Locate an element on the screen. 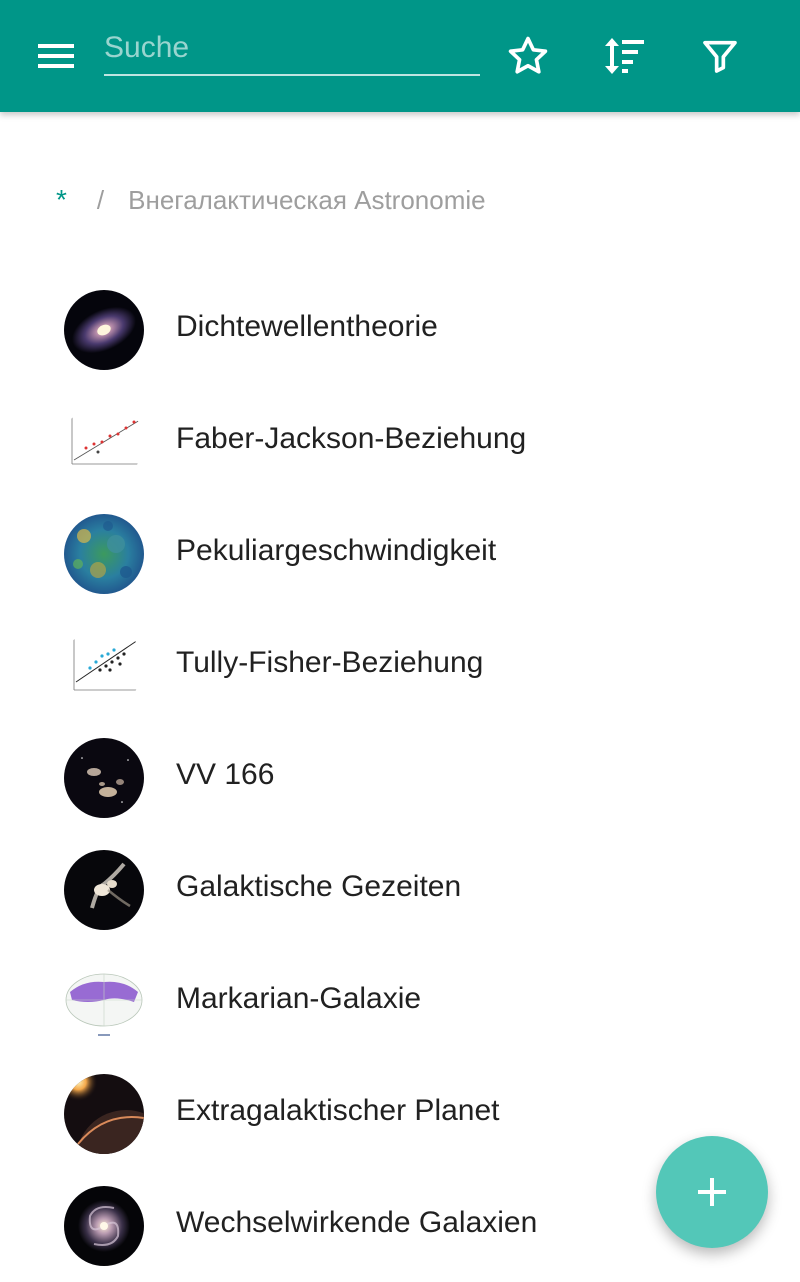  list-item: Dichtewellentheorie is located at coordinates (400, 330).